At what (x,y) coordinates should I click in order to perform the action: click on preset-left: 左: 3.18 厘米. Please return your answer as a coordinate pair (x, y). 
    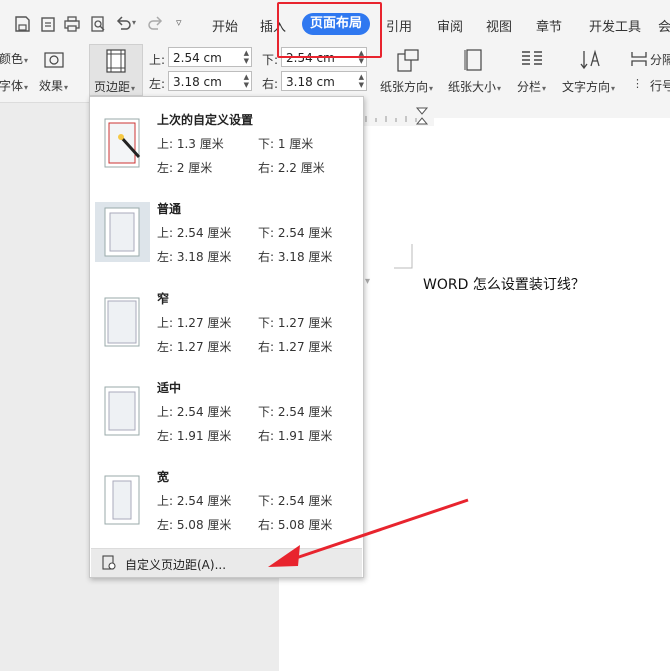
    Looking at the image, I should click on (194, 257).